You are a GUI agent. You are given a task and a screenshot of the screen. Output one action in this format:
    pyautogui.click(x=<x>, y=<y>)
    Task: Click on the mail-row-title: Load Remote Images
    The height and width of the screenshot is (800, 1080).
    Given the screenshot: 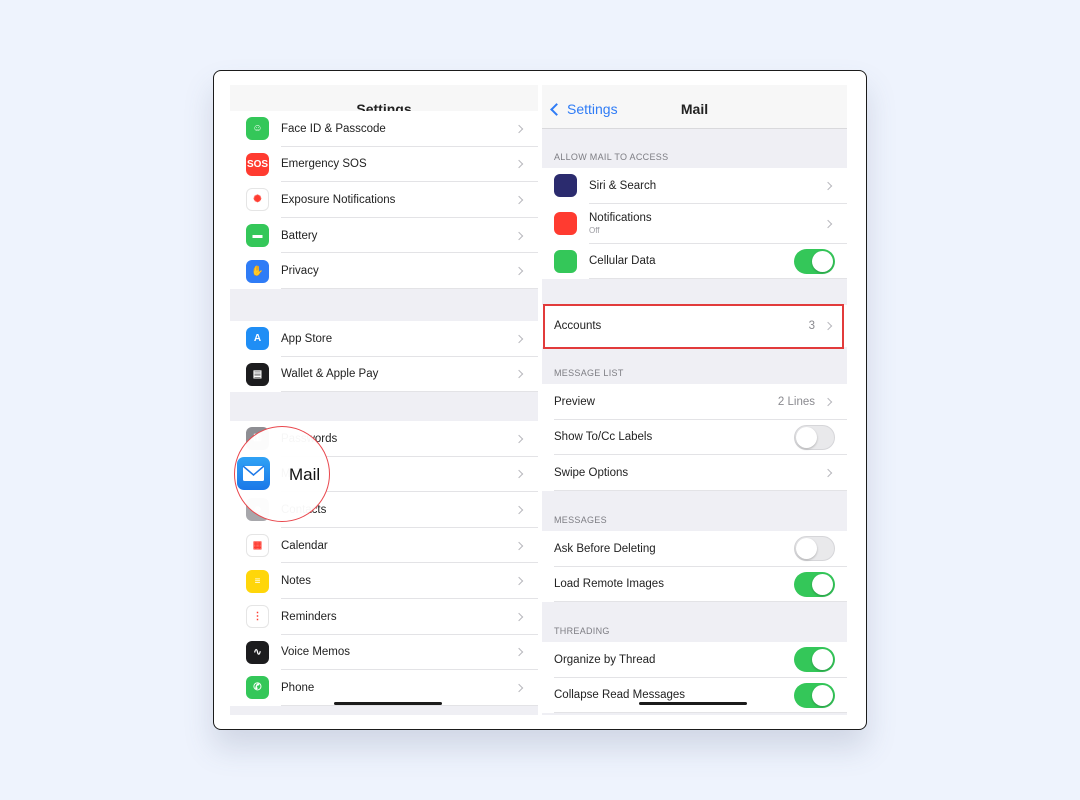 What is the action you would take?
    pyautogui.click(x=609, y=584)
    